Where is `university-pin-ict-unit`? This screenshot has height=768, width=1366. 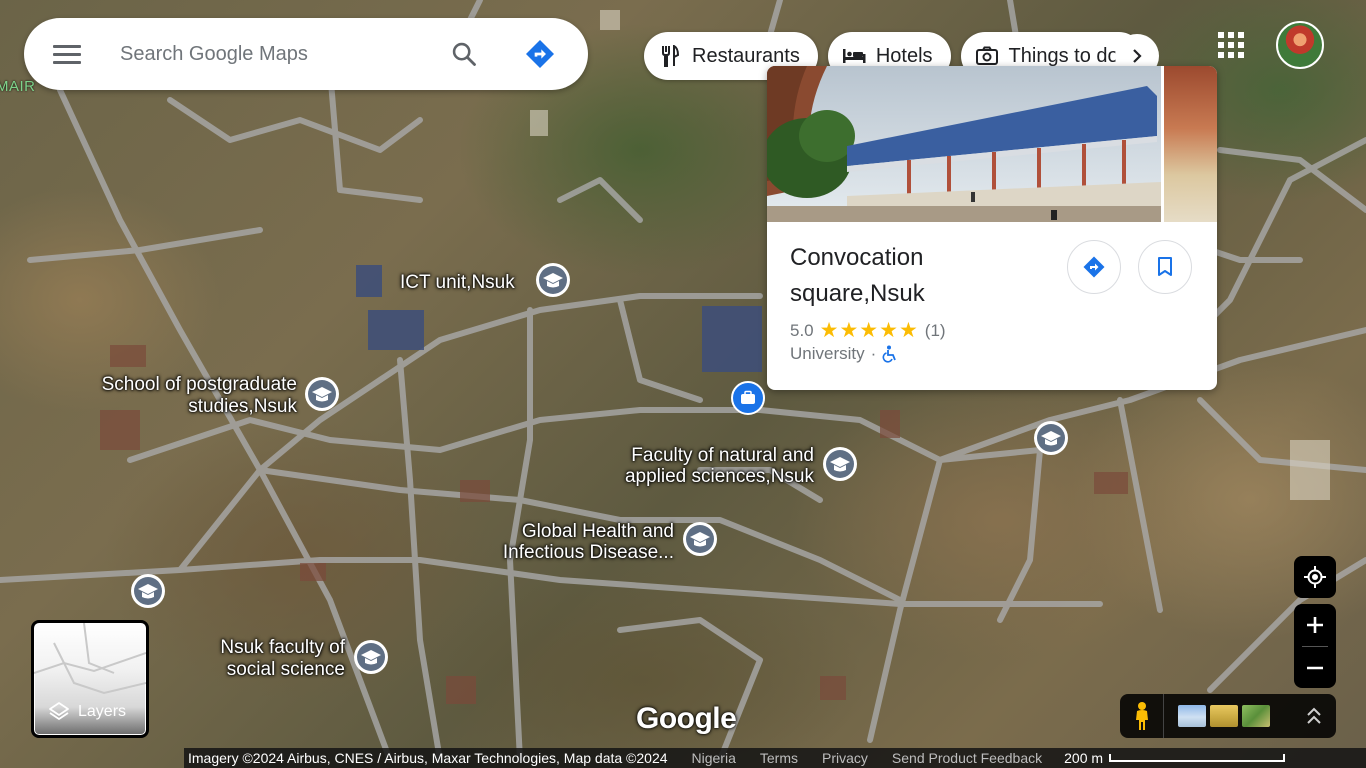
university-pin-ict-unit is located at coordinates (553, 282).